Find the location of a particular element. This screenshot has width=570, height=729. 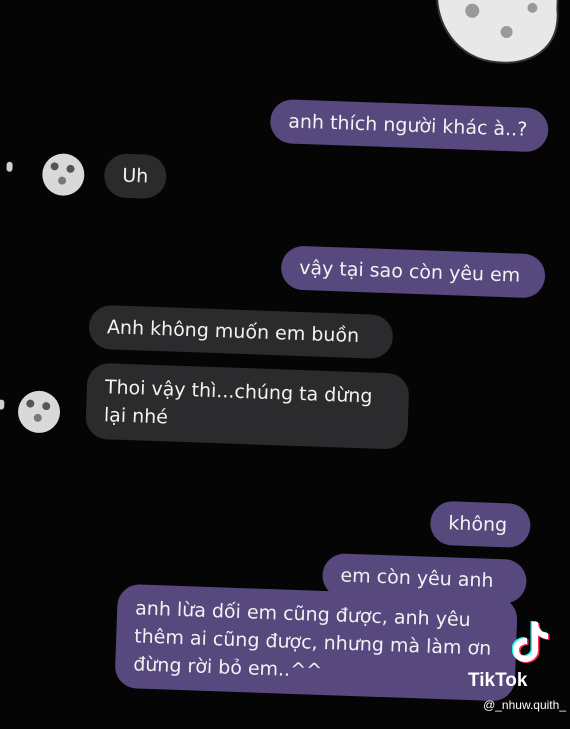

message-text: Uh is located at coordinates (135, 176).